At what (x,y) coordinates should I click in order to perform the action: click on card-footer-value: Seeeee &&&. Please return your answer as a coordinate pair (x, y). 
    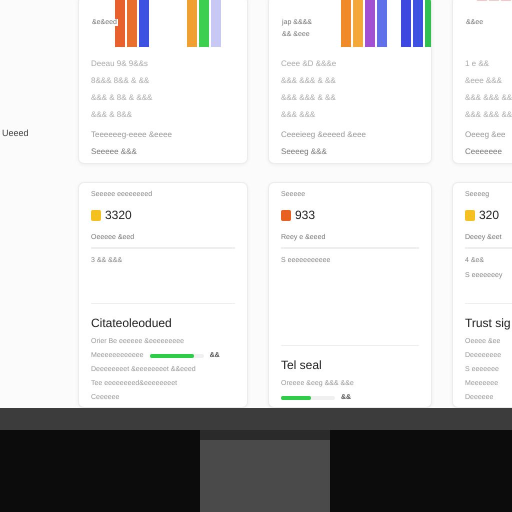
    Looking at the image, I should click on (114, 152).